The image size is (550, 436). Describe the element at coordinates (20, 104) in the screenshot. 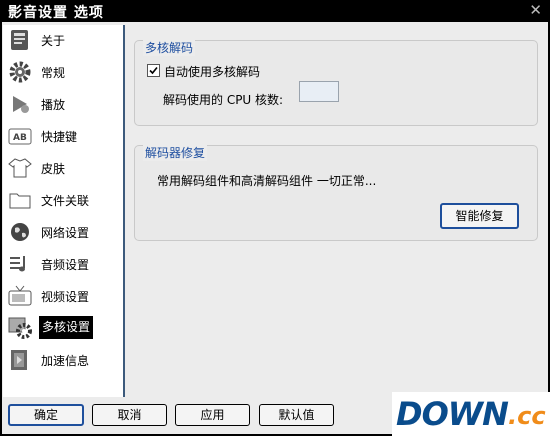

I see `play-icon` at that location.